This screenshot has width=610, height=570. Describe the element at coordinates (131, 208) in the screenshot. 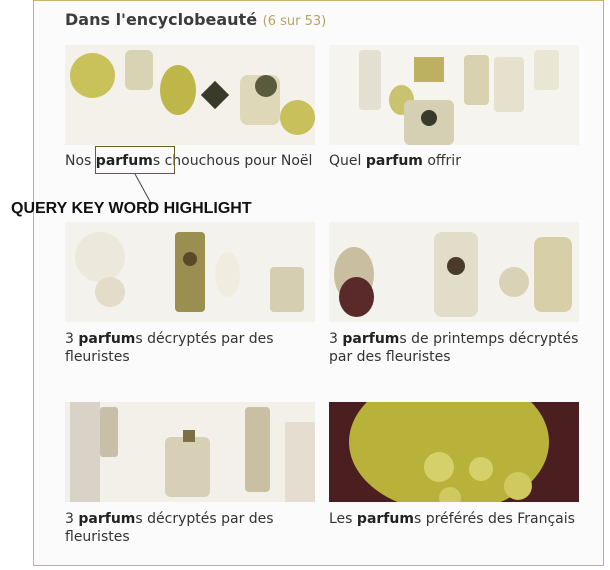

I see `annotation-label: QUERY KEY WORD HIGHLIGHT` at that location.